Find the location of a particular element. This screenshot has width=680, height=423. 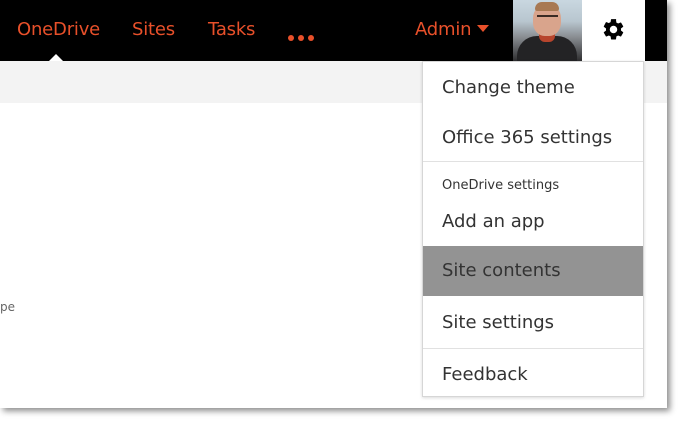

gear-icon is located at coordinates (613, 29).